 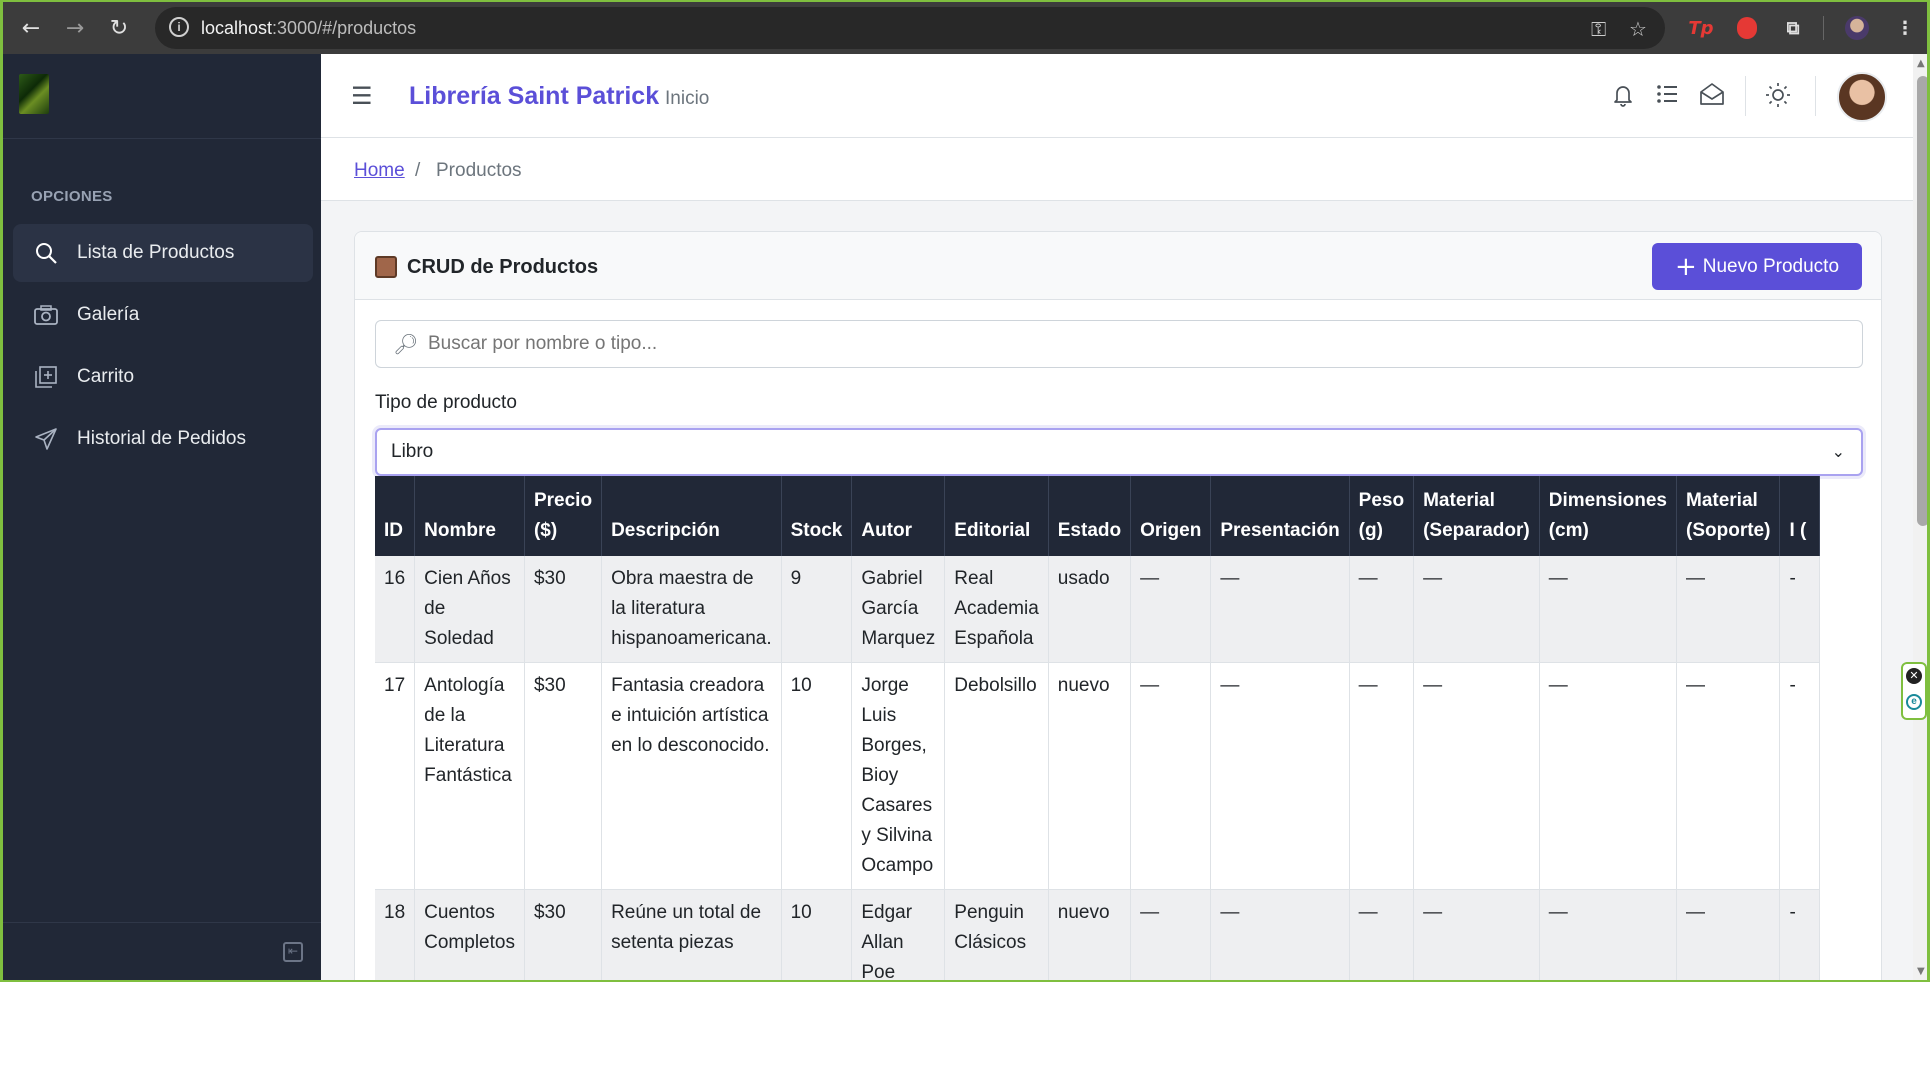 What do you see at coordinates (163, 439) in the screenshot?
I see `sidebar-item-historial-pedidos: Historial de Pedidos` at bounding box center [163, 439].